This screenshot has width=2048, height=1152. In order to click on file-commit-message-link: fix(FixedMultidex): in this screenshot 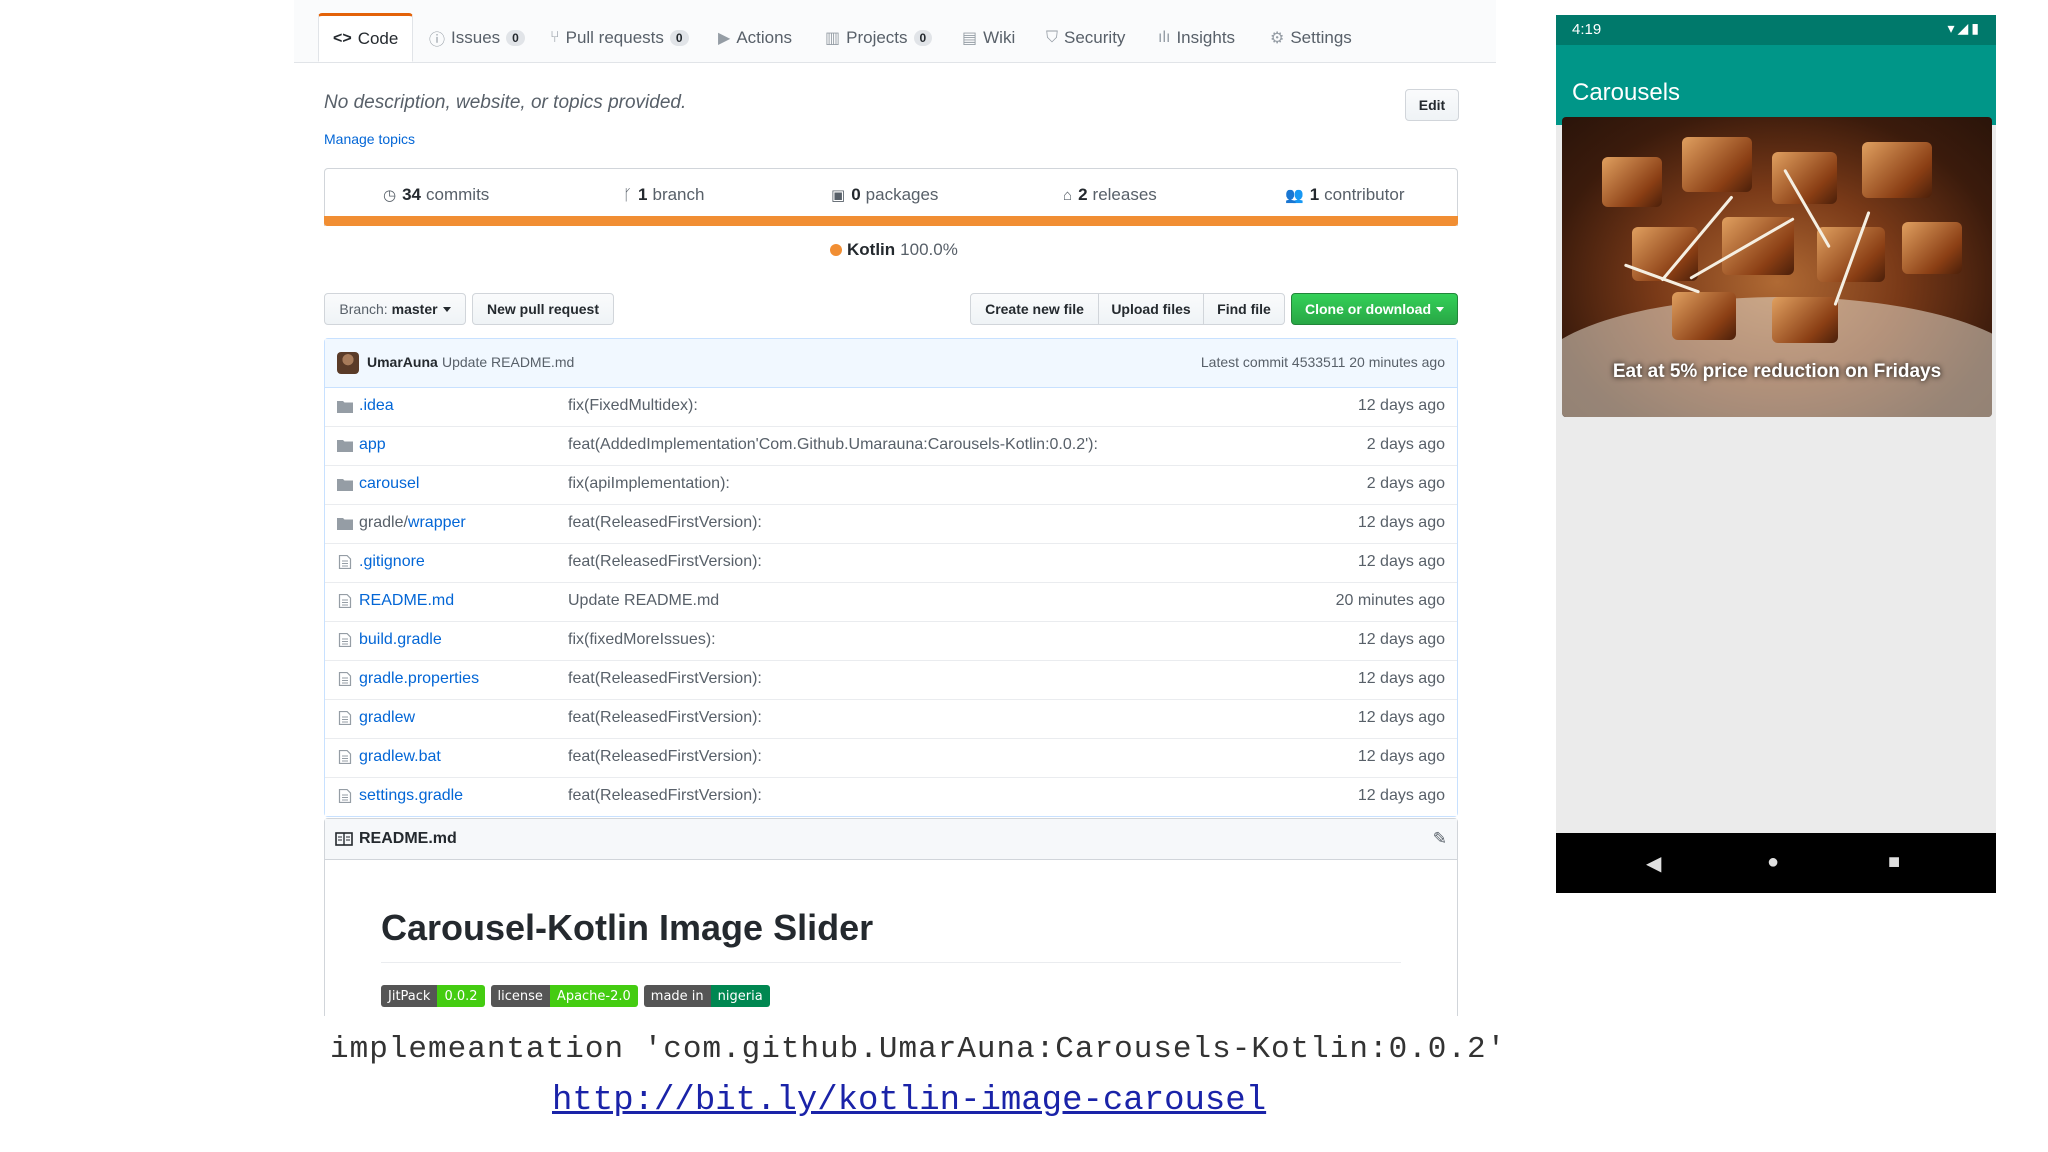, I will do `click(633, 406)`.